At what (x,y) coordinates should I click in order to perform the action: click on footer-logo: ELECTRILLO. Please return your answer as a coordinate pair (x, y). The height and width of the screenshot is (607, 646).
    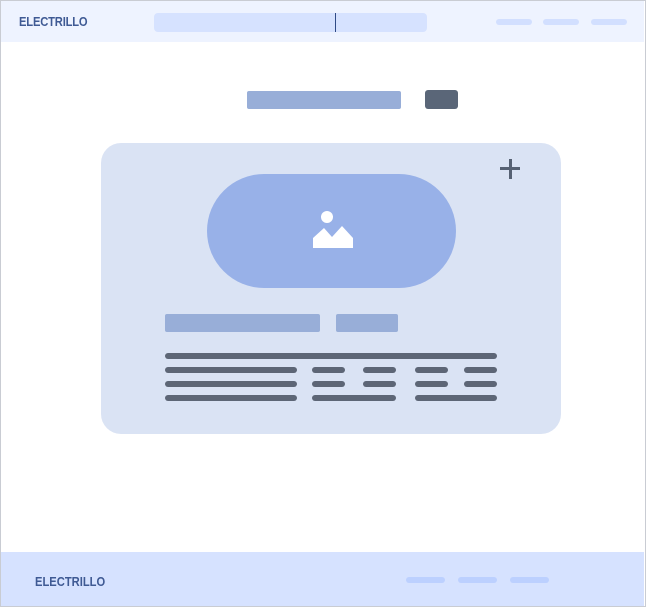
    Looking at the image, I should click on (70, 581).